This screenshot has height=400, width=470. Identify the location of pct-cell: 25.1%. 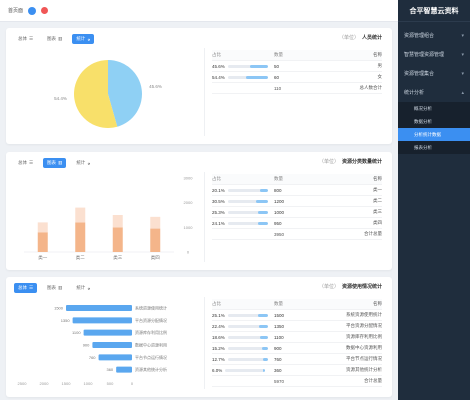
(243, 315).